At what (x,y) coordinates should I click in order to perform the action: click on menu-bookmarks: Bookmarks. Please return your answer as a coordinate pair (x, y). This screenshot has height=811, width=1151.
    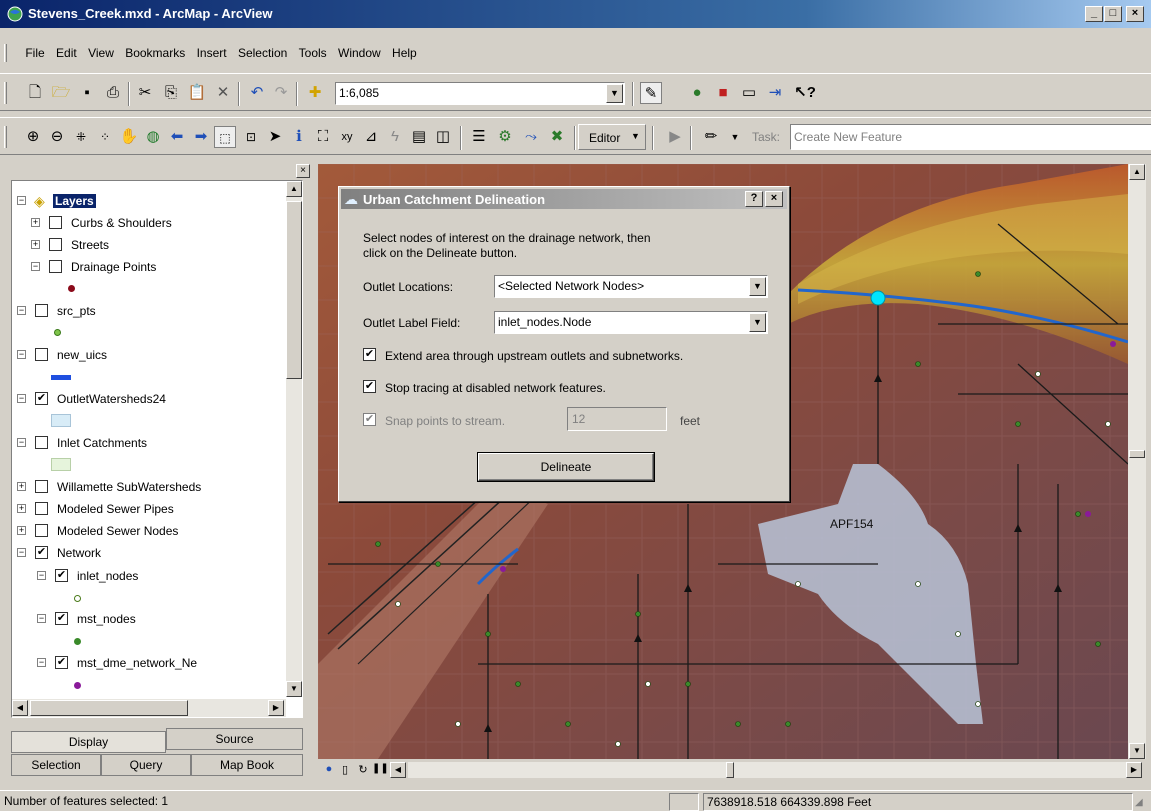
    Looking at the image, I should click on (155, 51).